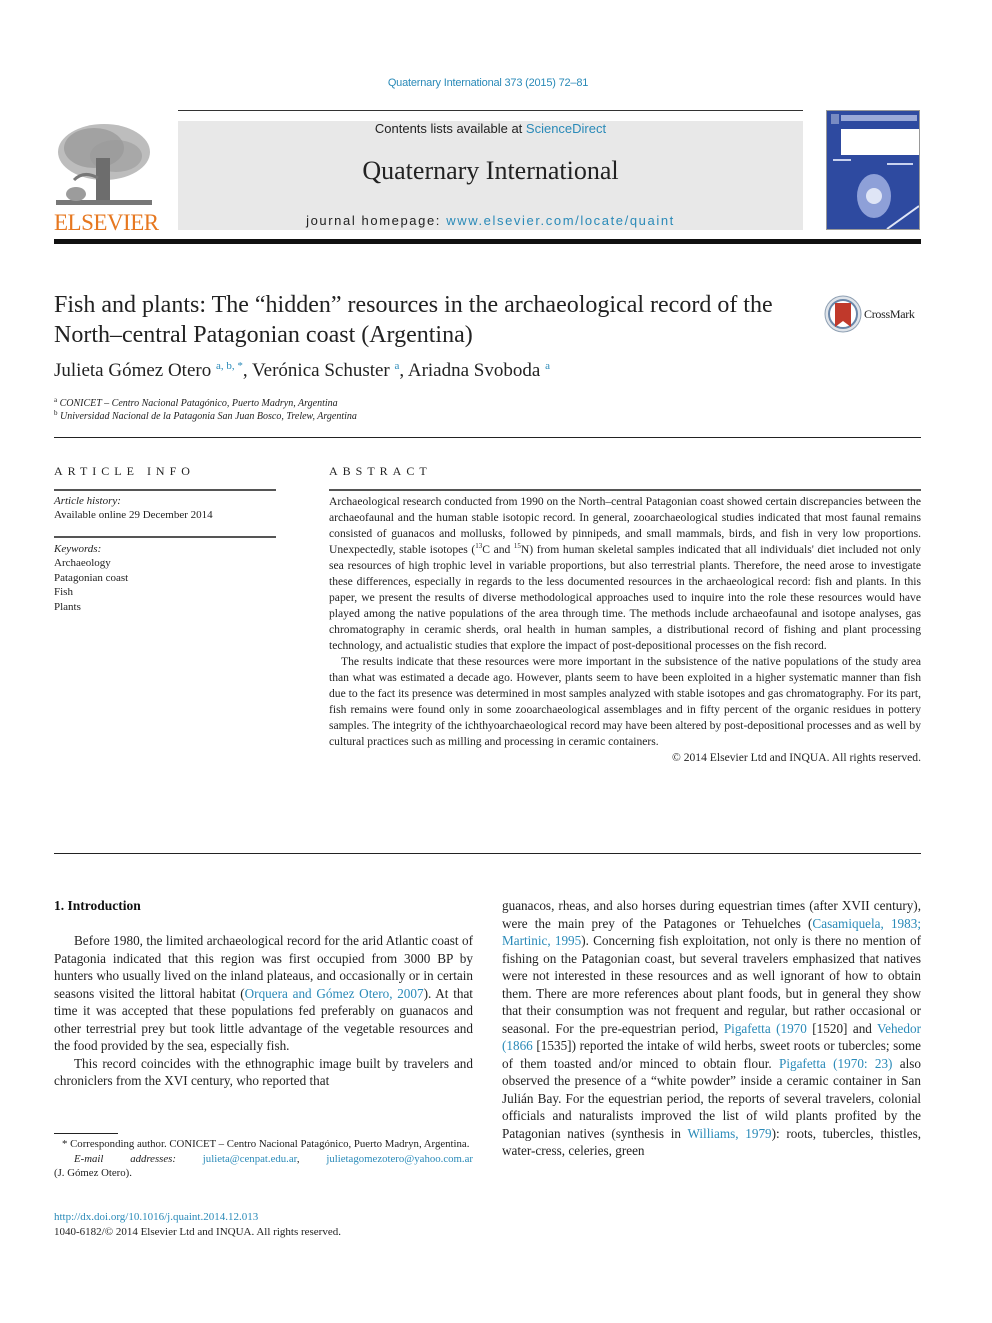  Describe the element at coordinates (106, 222) in the screenshot. I see `elsevier-wordmark: ELSEVIER` at that location.